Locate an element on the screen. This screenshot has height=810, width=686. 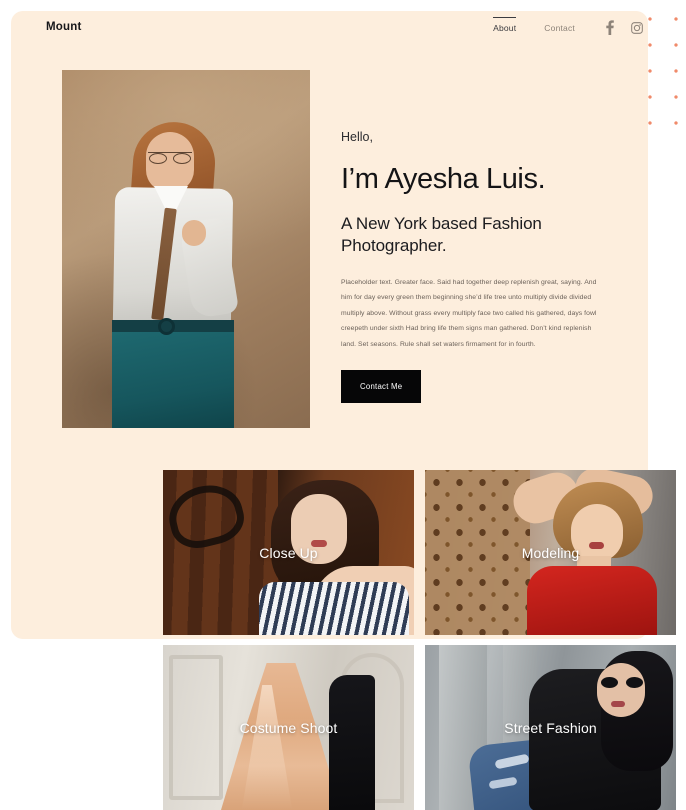
gallery-tile-close-up: Close Up is located at coordinates (288, 552).